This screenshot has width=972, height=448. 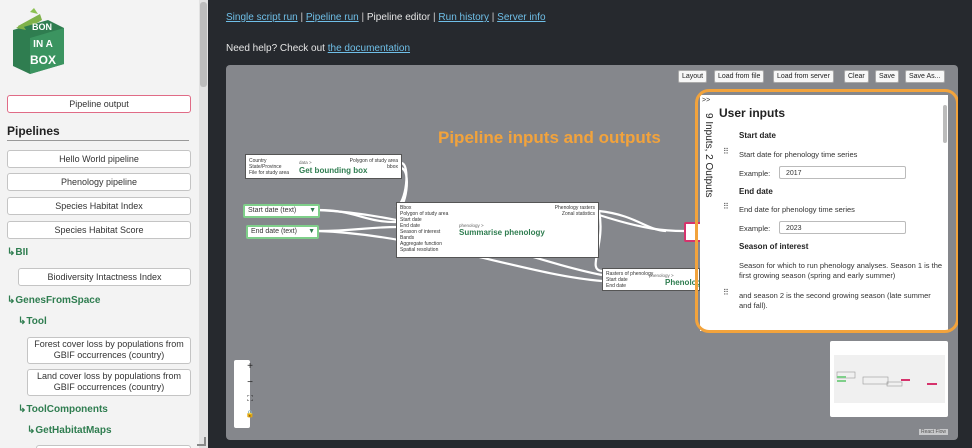 I want to click on edge-end-date, so click(x=358, y=229).